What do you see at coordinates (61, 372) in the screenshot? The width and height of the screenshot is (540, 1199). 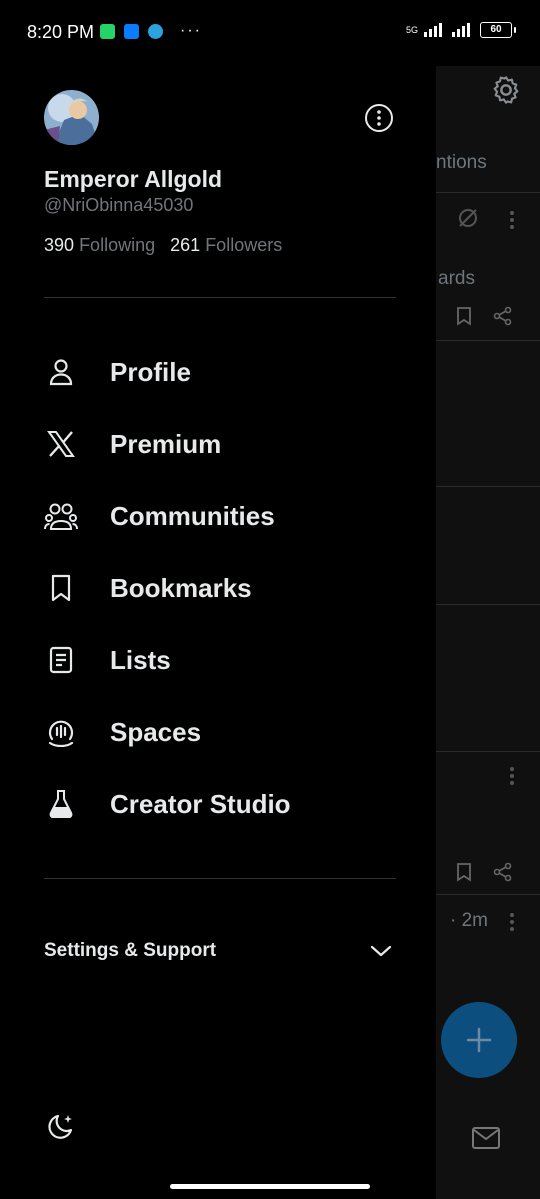 I see `person-icon` at bounding box center [61, 372].